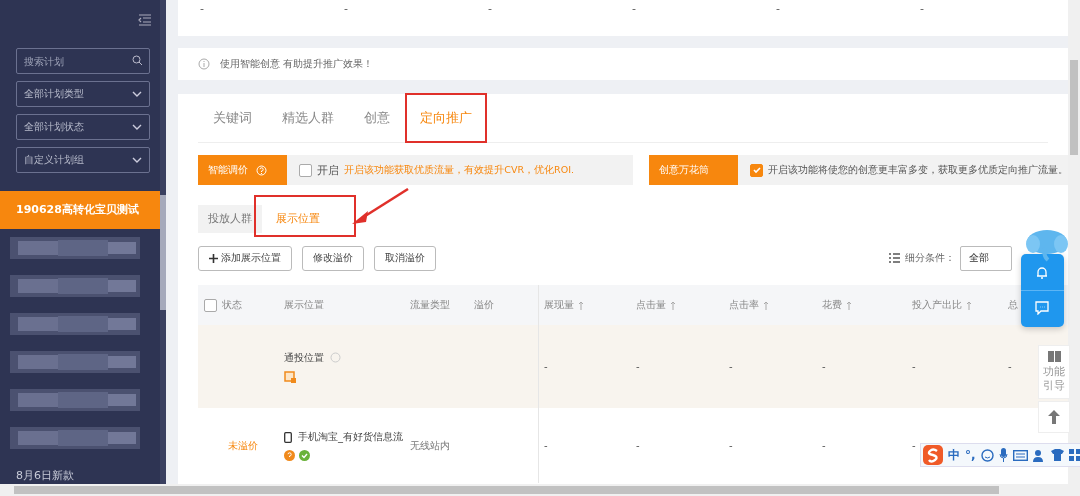 This screenshot has width=1080, height=496. Describe the element at coordinates (83, 160) in the screenshot. I see `filter-select: 自定义计划组` at that location.